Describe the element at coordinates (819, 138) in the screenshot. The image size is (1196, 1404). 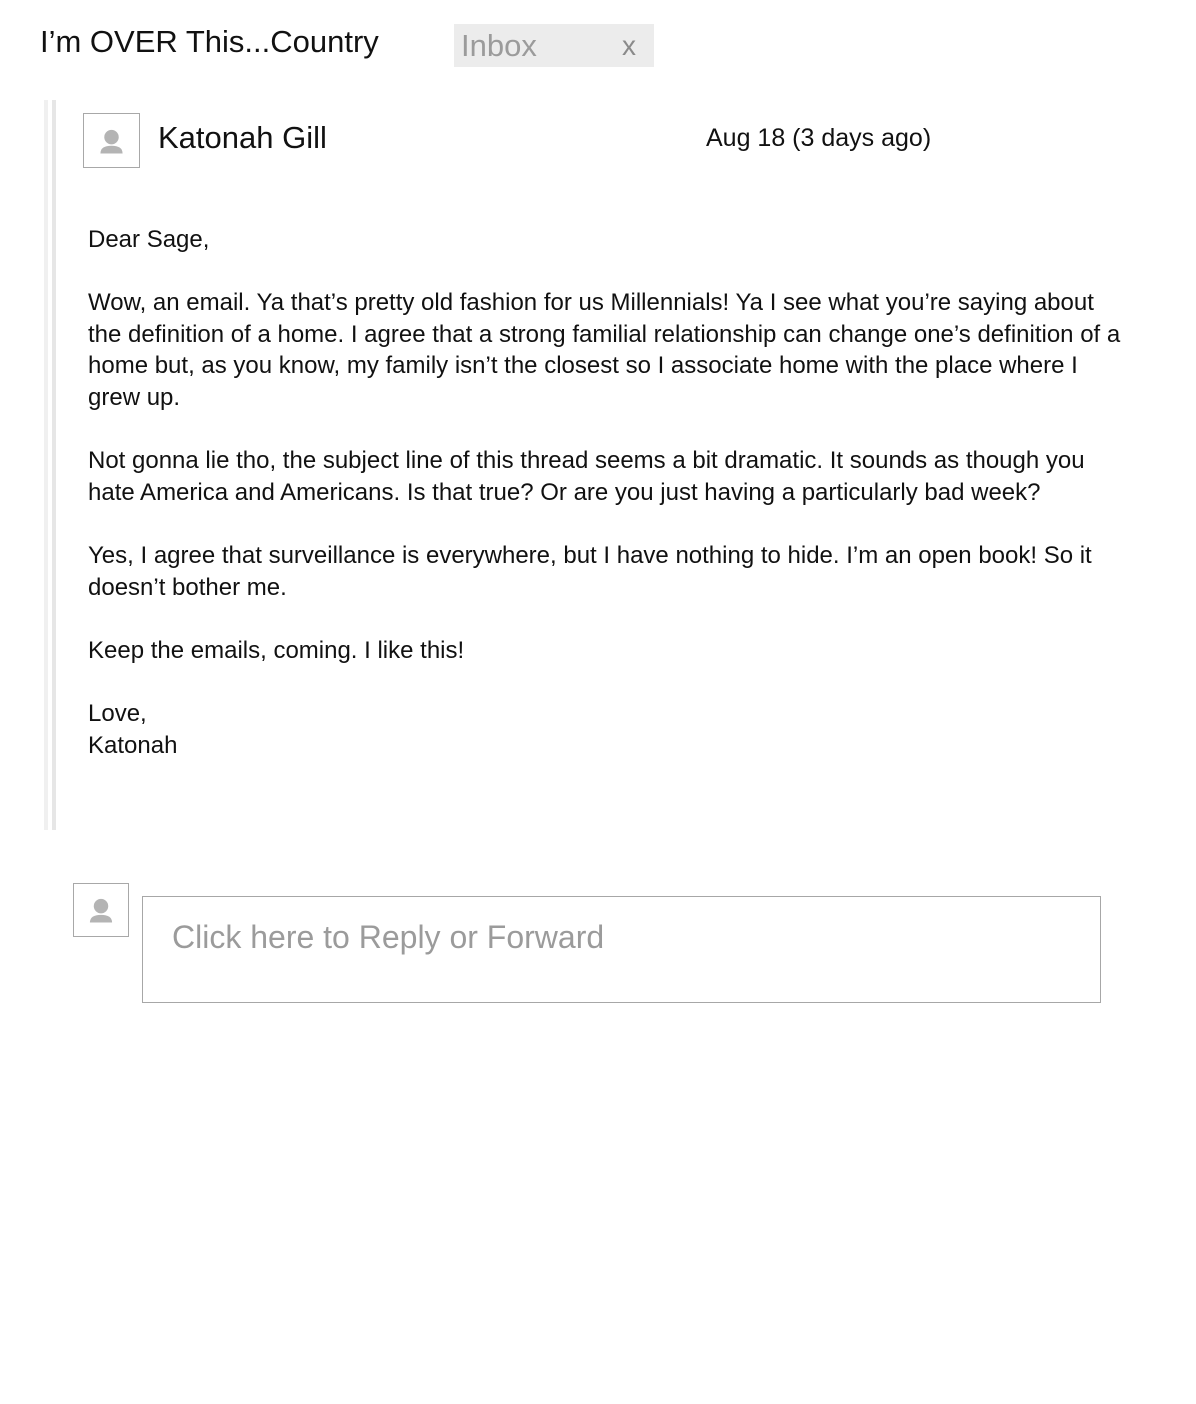
I see `message-date: Aug 18 (3 days ago)` at that location.